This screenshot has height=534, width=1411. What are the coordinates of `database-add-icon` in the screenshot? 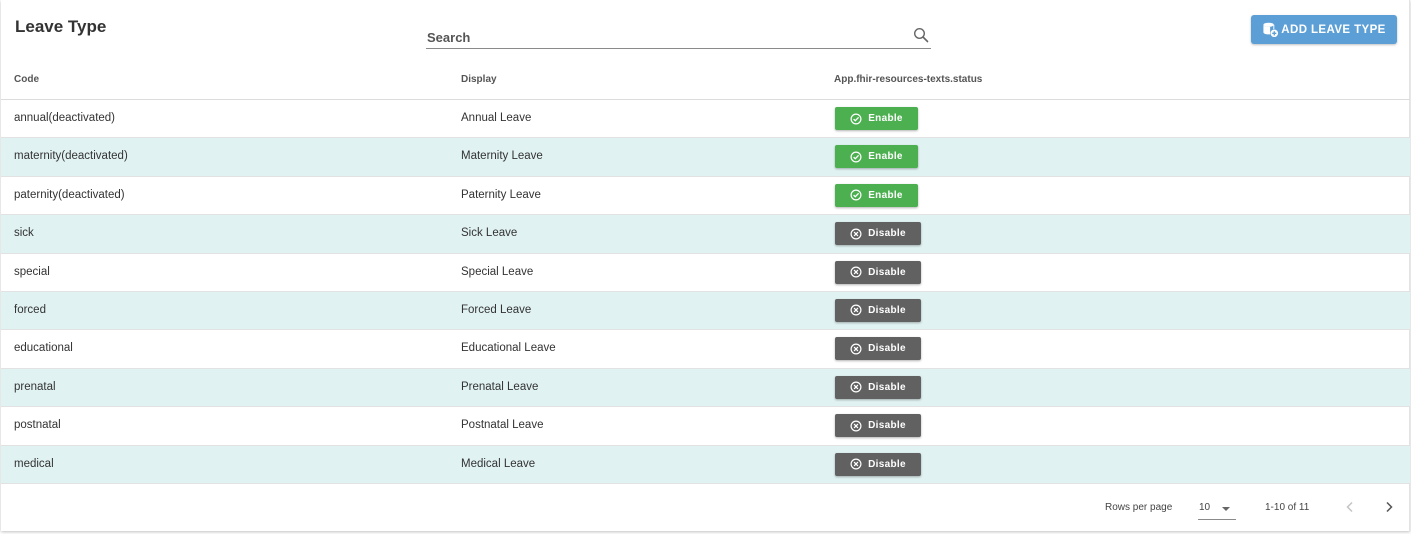 It's located at (1271, 30).